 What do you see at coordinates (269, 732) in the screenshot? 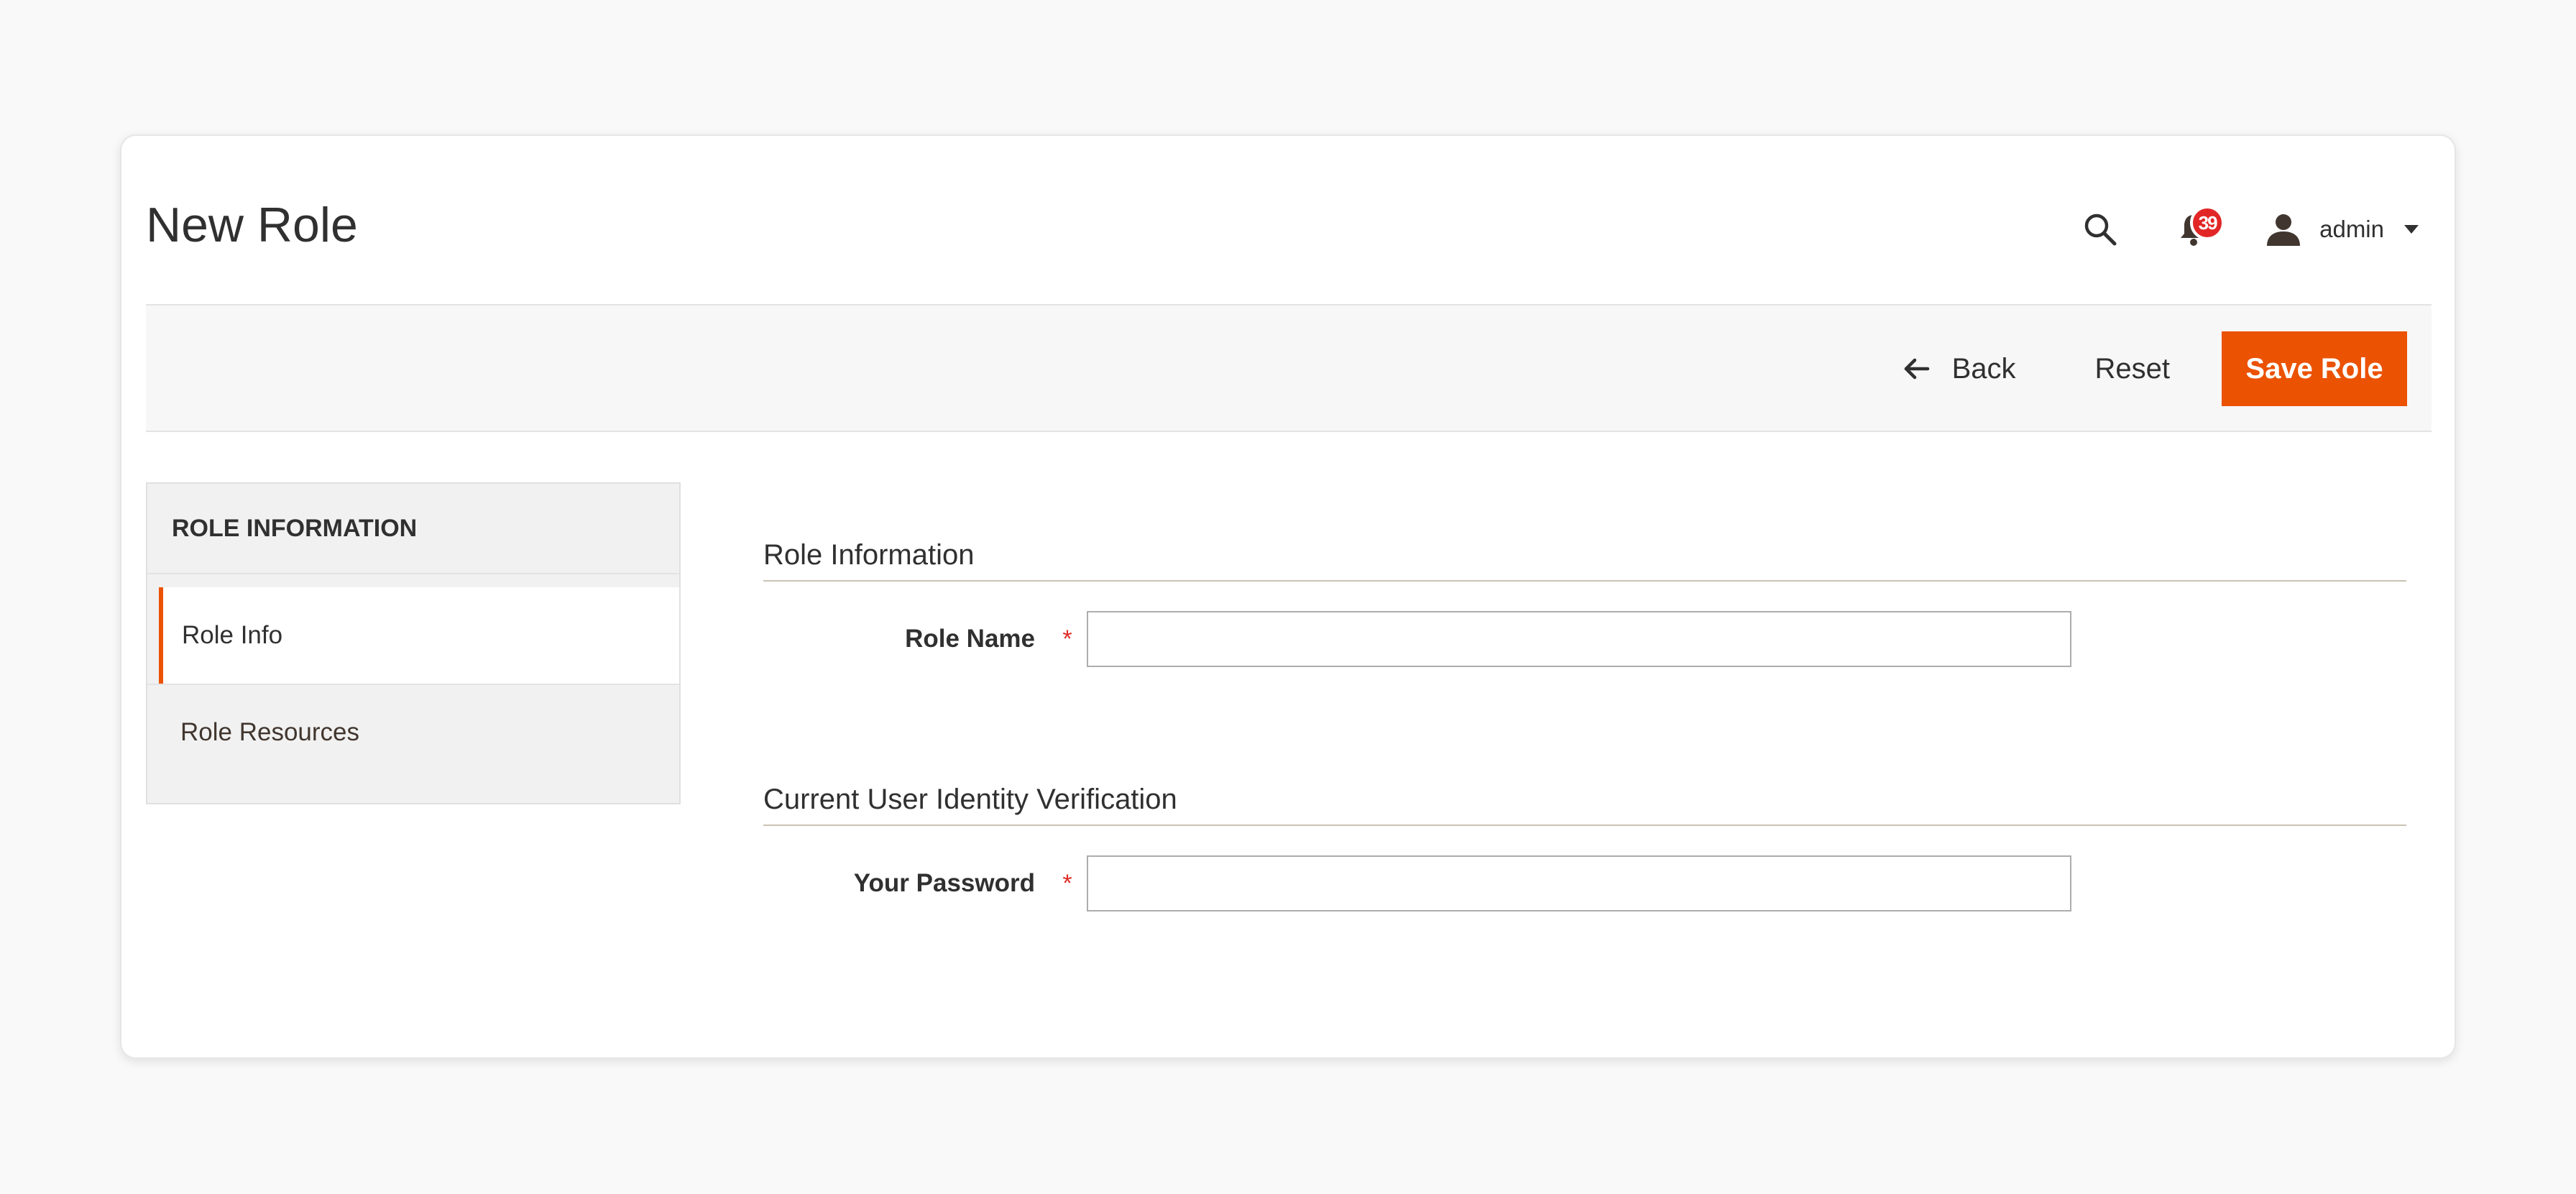
I see `tab-label: Role Resources` at bounding box center [269, 732].